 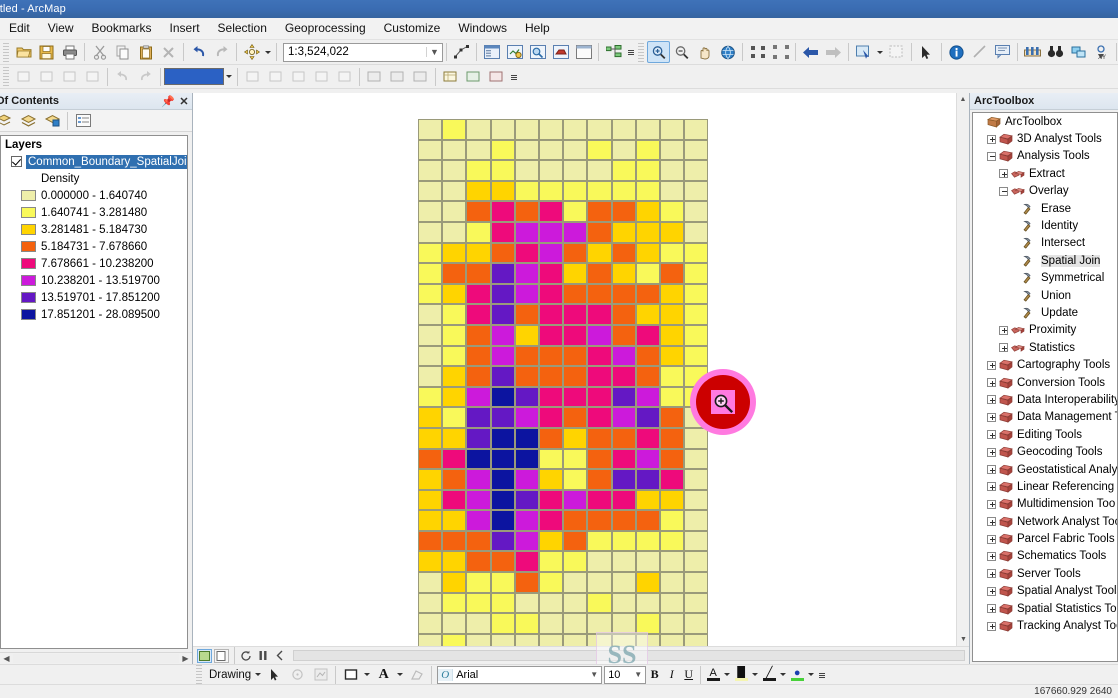 I want to click on measure-button, so click(x=979, y=52).